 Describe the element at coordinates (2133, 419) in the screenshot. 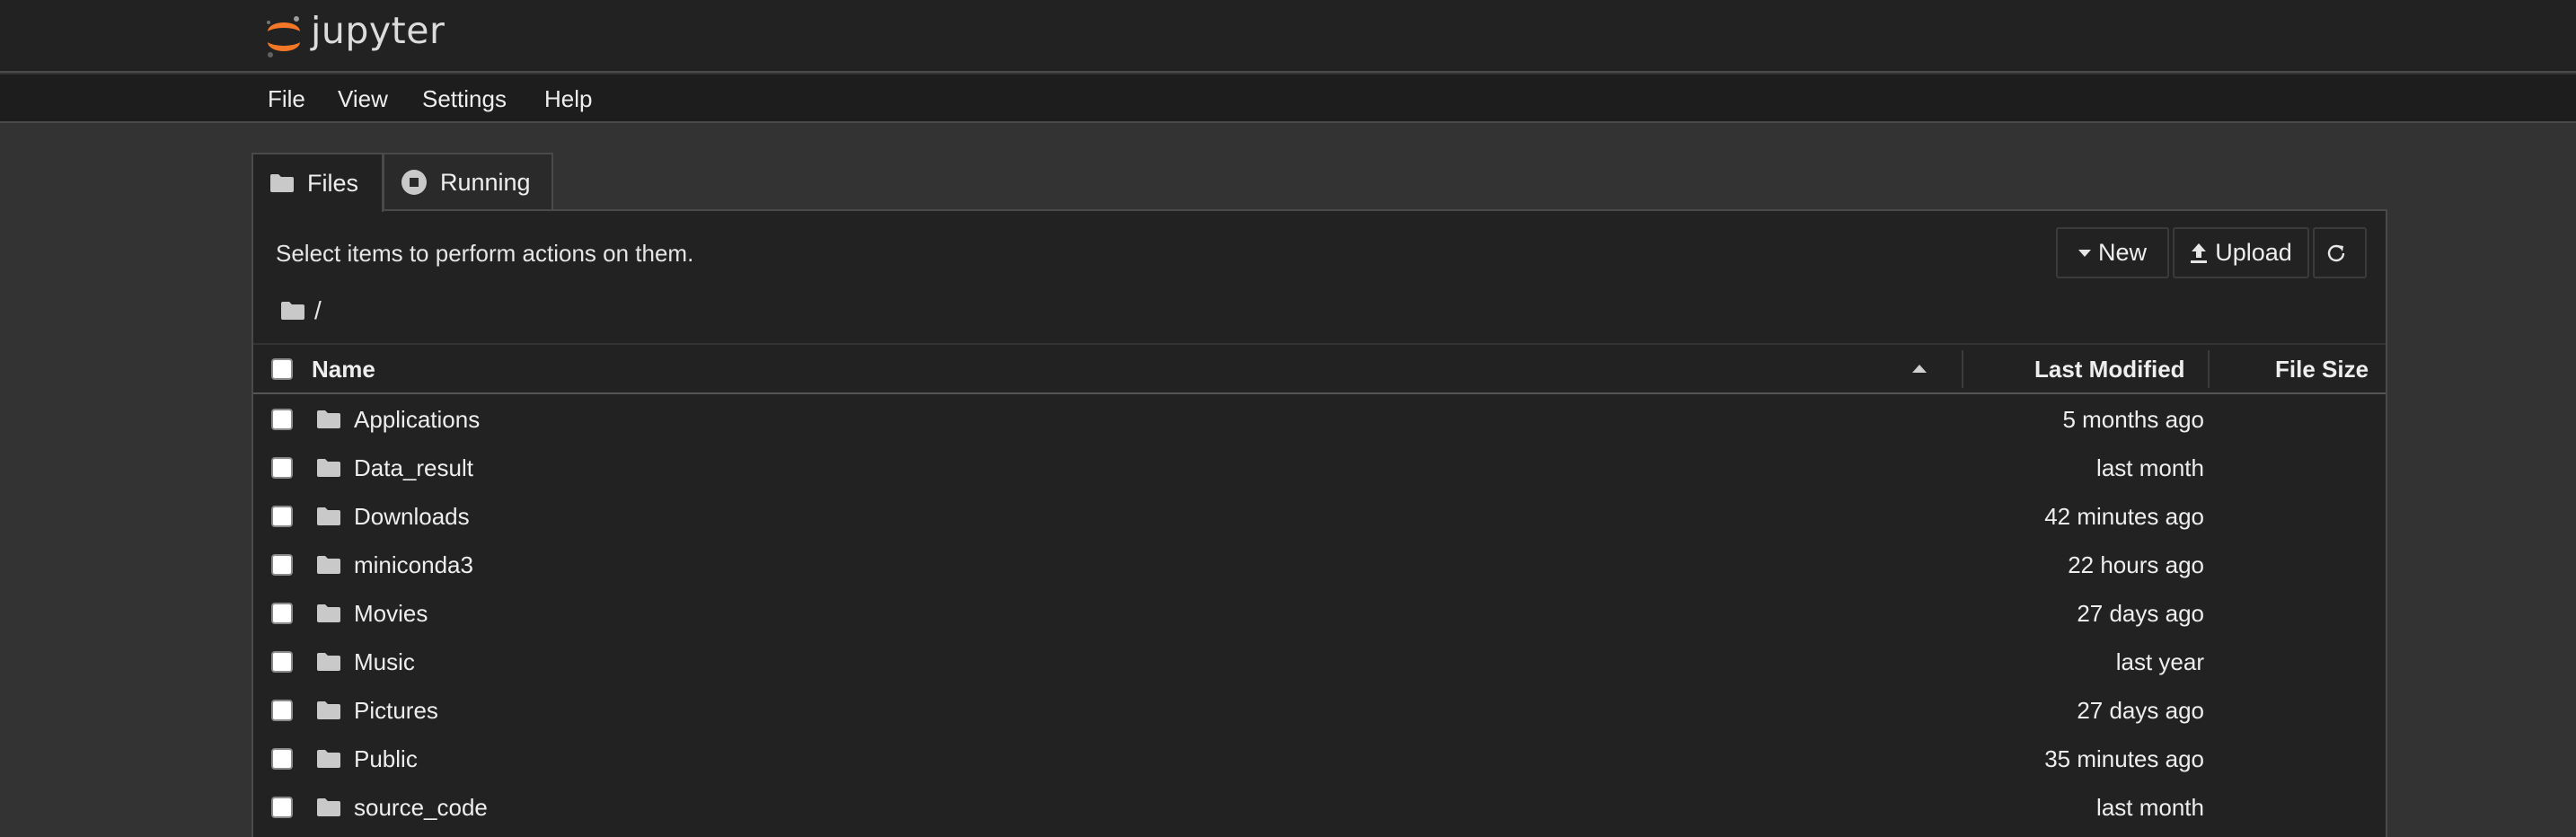

I see `file-modified: 5 months ago` at that location.